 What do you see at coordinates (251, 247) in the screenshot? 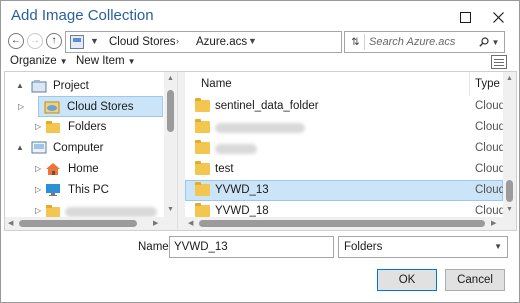
I see `name-field` at bounding box center [251, 247].